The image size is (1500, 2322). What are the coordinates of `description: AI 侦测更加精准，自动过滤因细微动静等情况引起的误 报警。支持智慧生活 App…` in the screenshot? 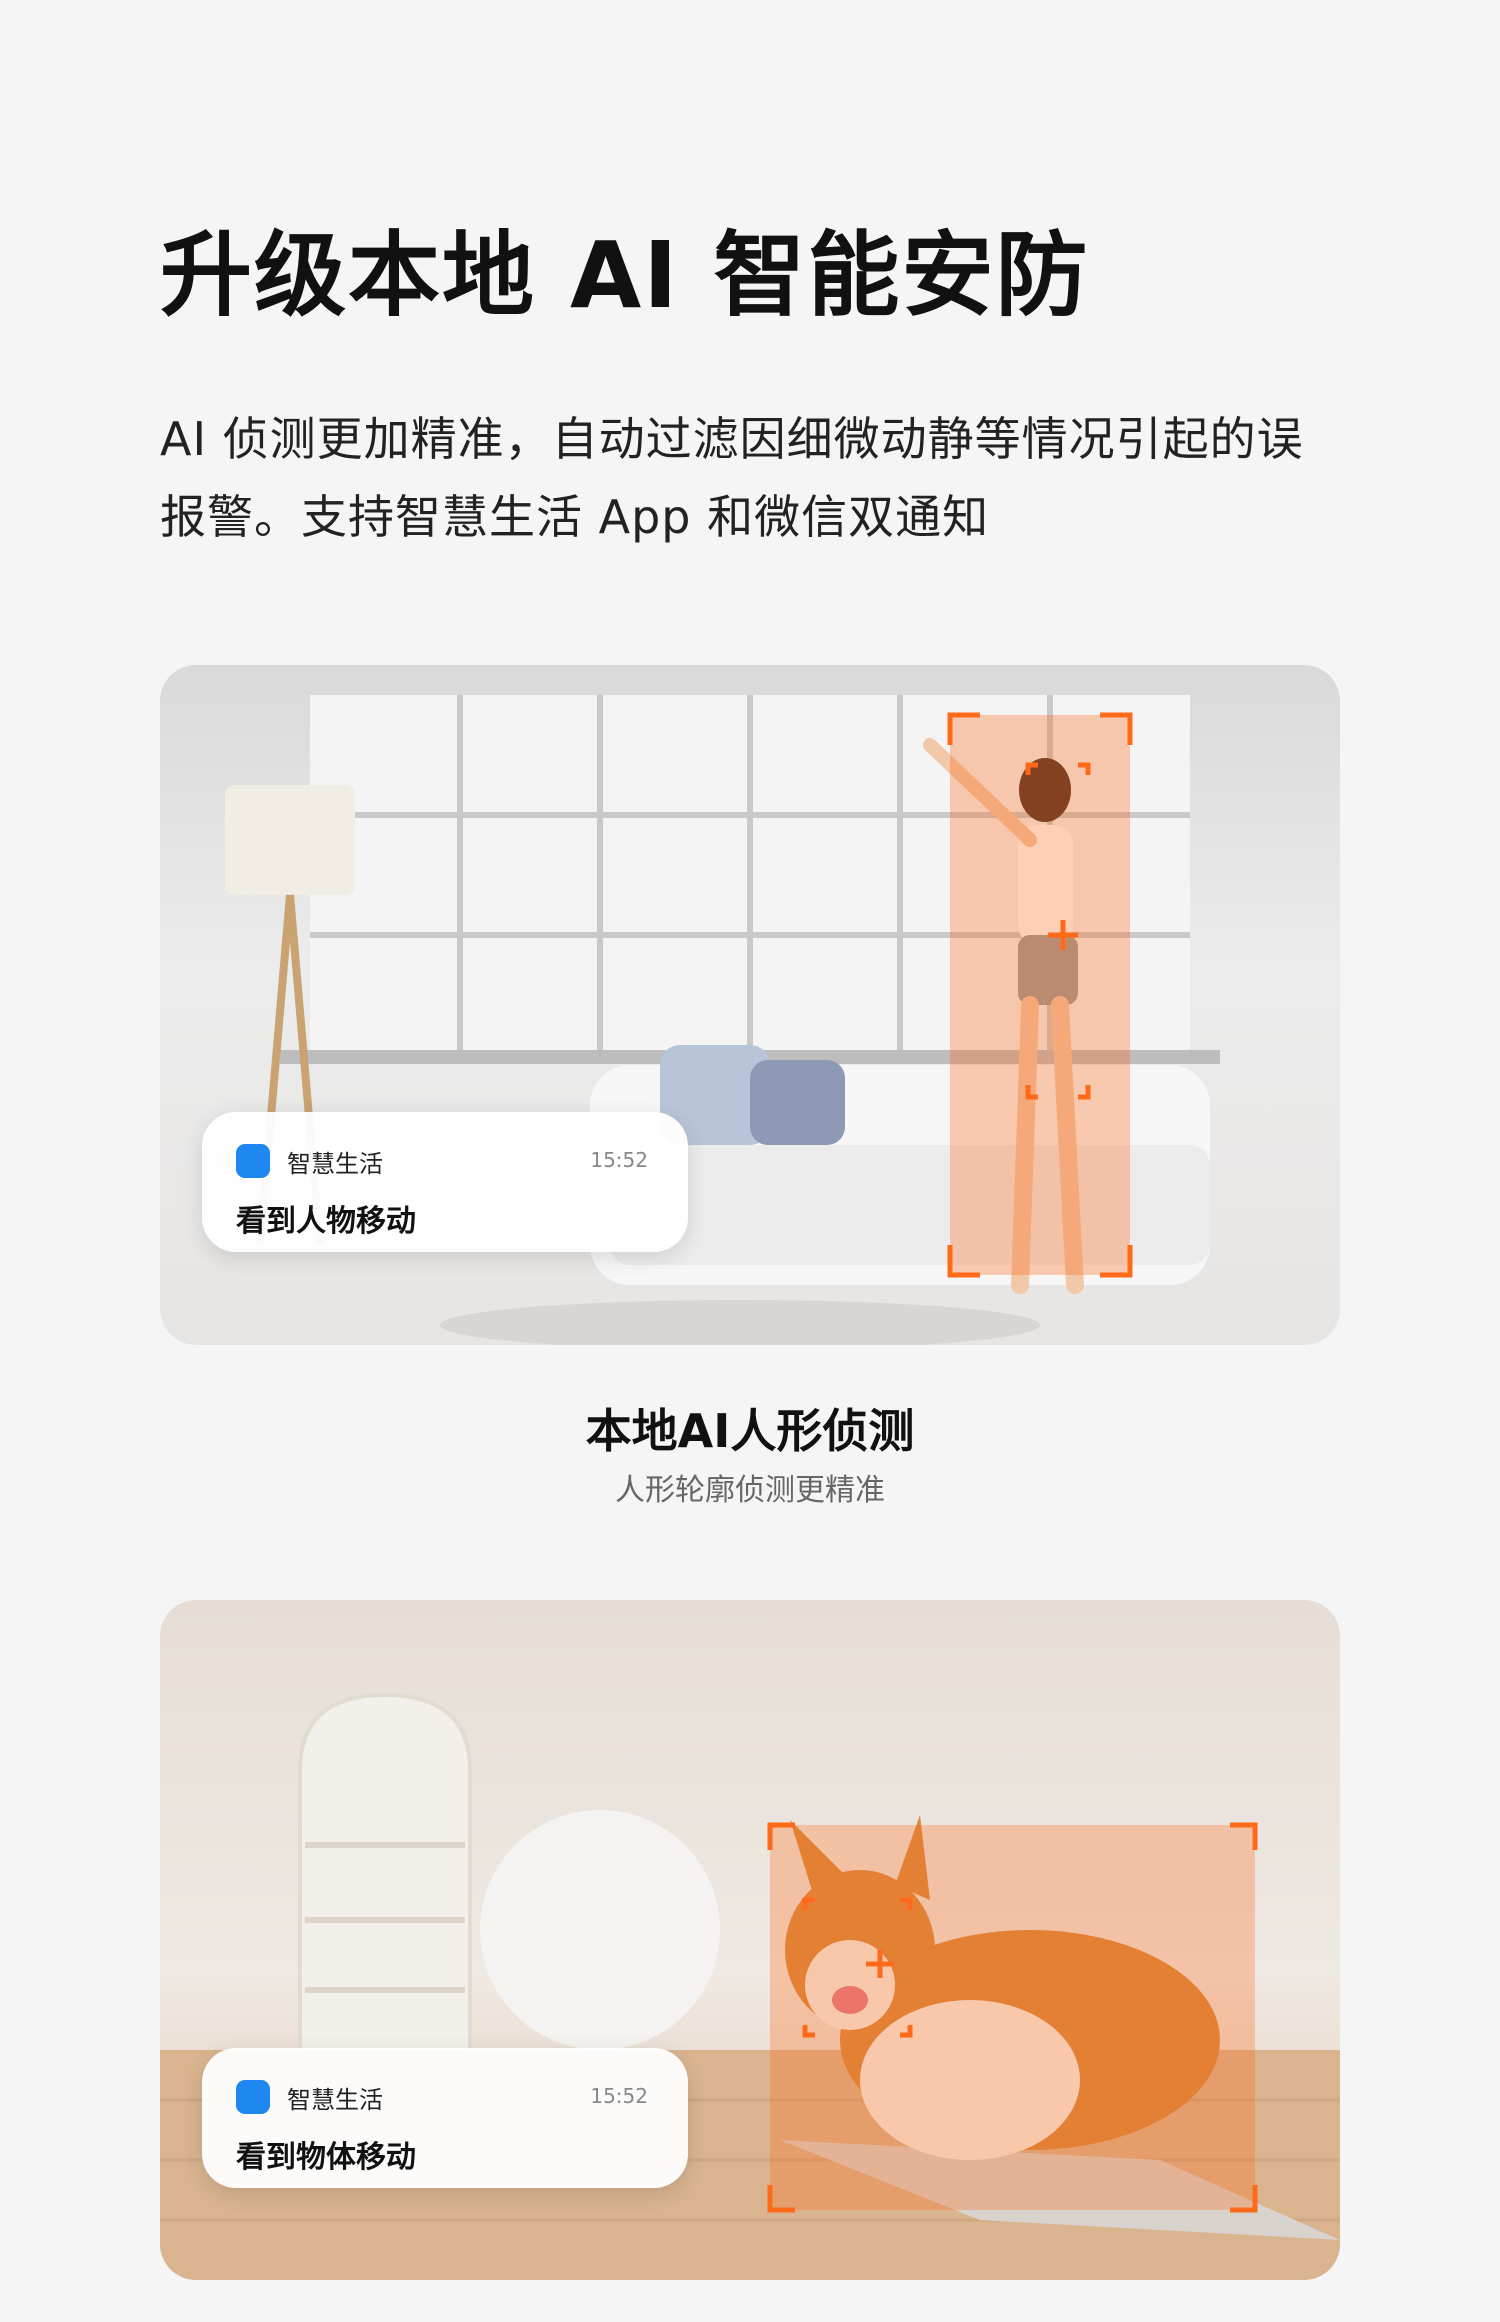 It's located at (760, 478).